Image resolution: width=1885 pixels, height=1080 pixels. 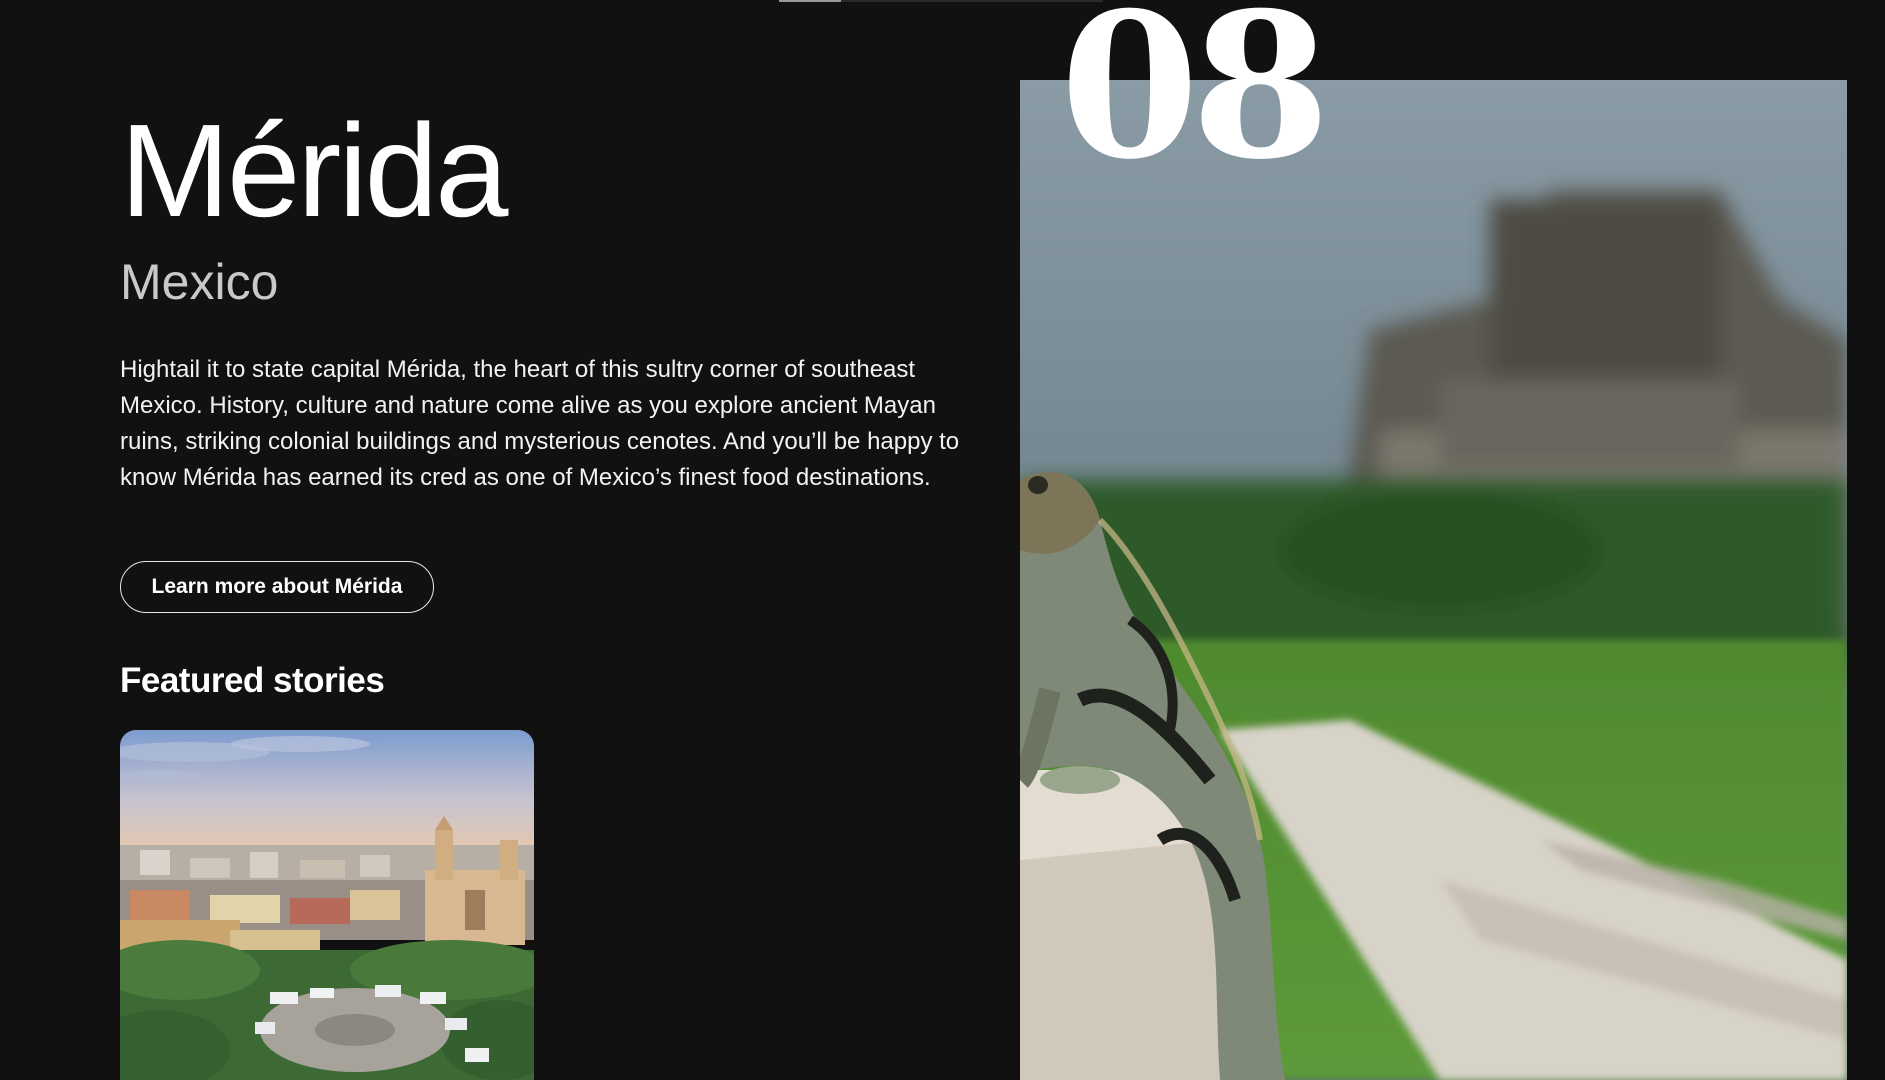 I want to click on slide-progress-bar, so click(x=941, y=1).